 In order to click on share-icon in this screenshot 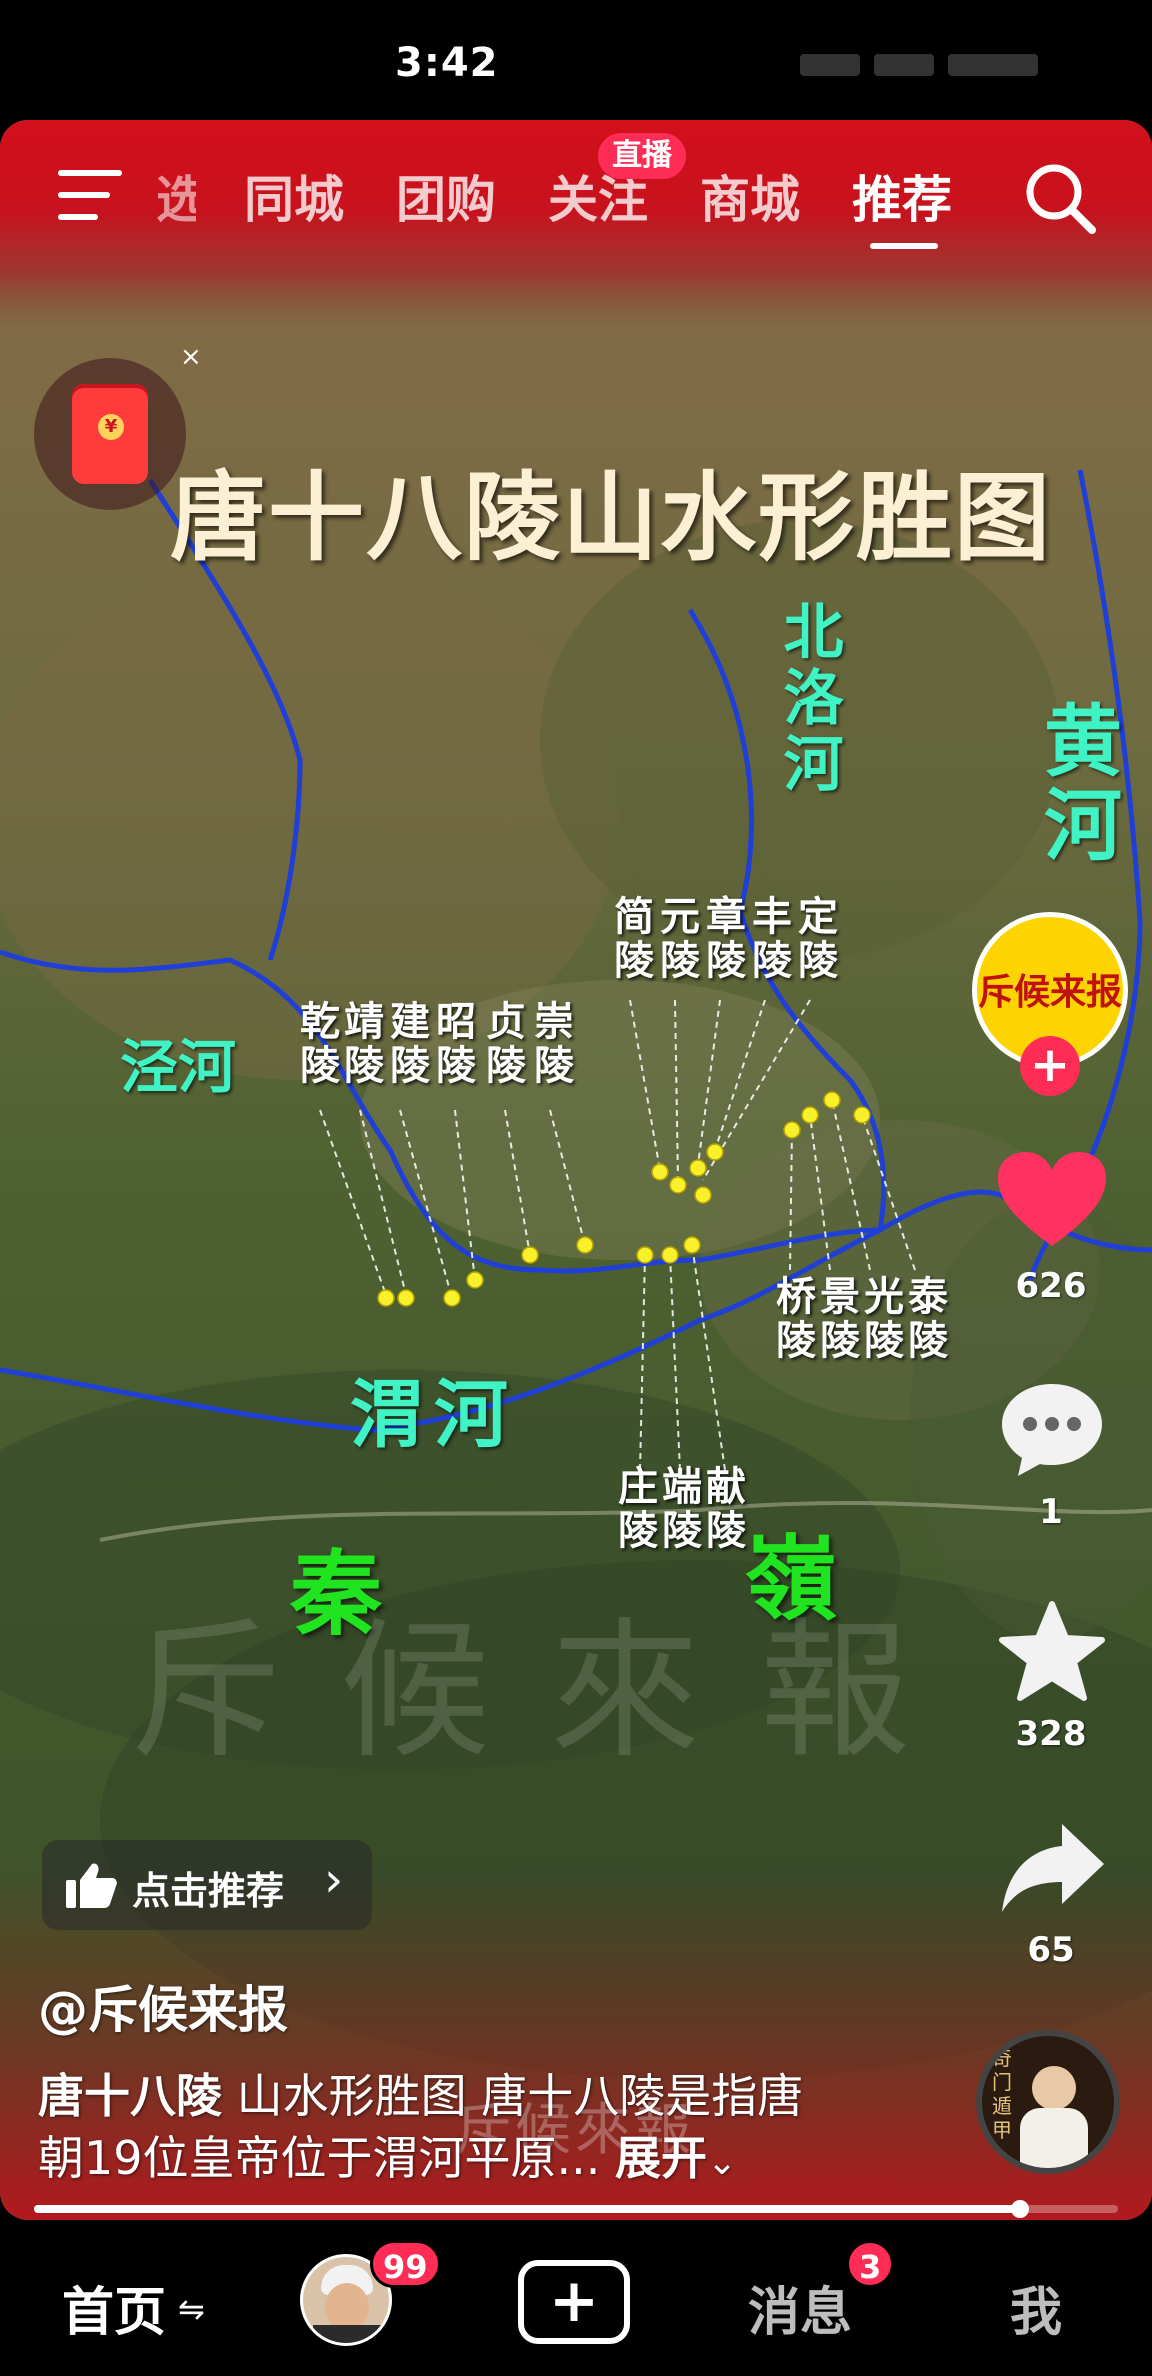, I will do `click(1053, 1868)`.